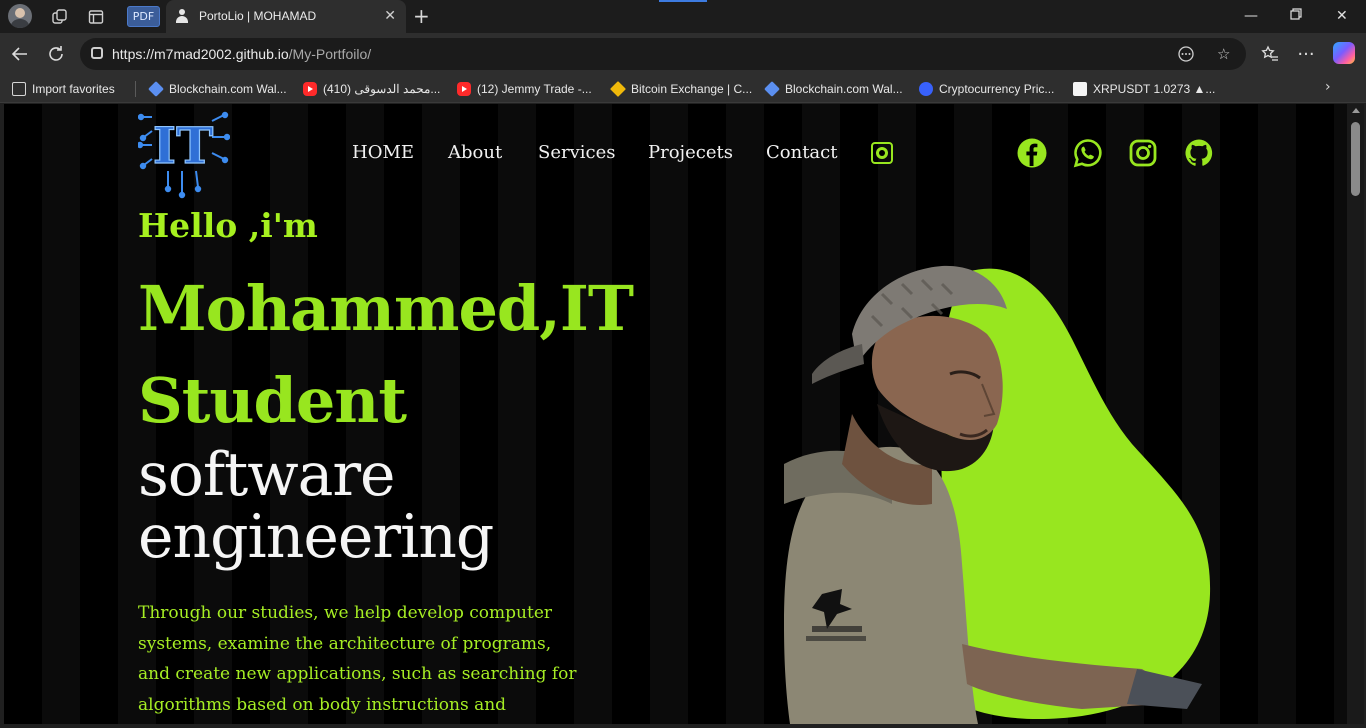  What do you see at coordinates (1344, 53) in the screenshot?
I see `copilot-icon` at bounding box center [1344, 53].